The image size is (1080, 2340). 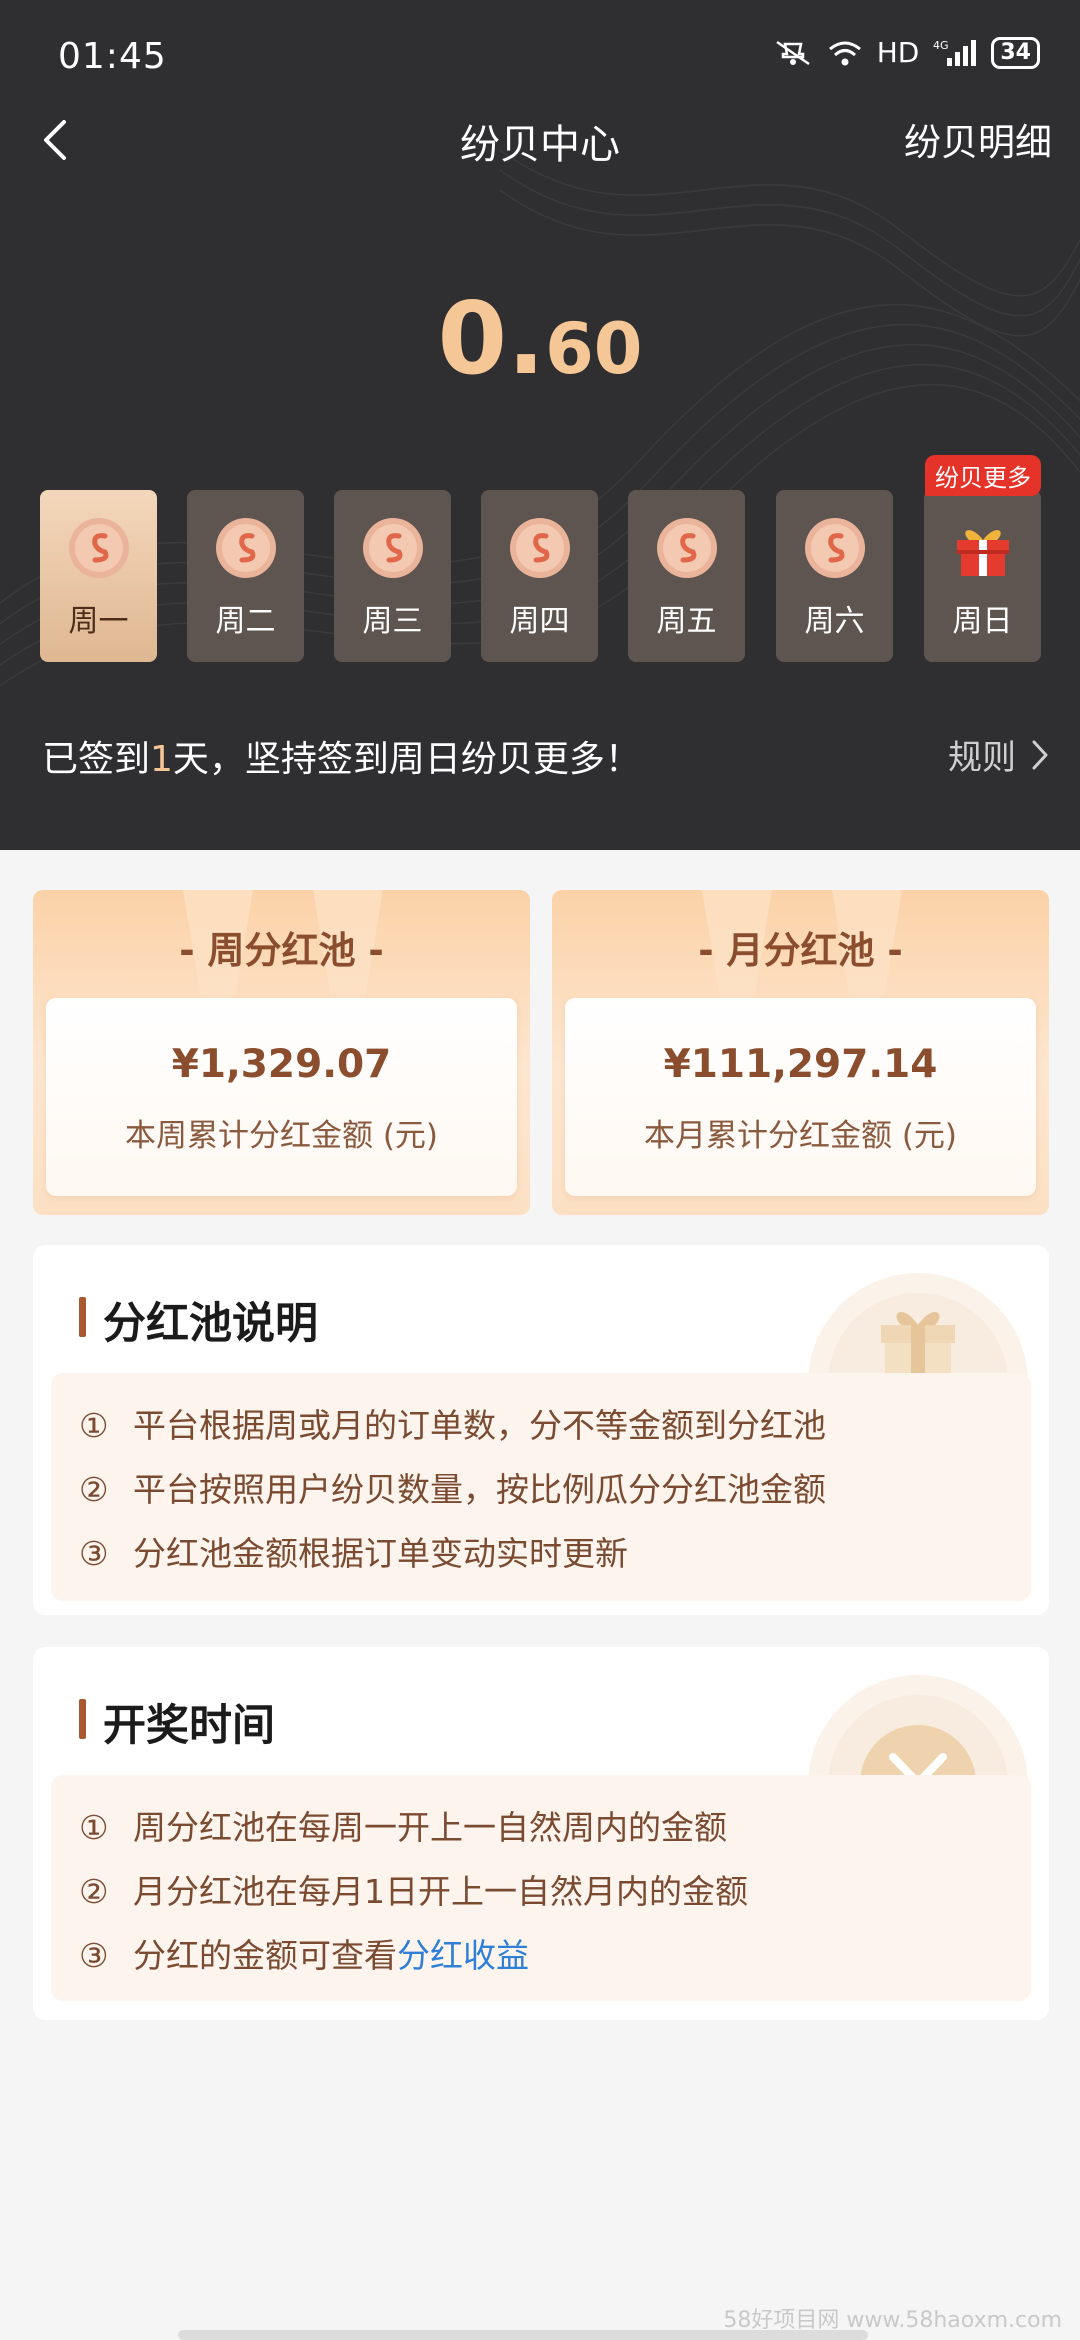 I want to click on svg-text: 4G, so click(x=941, y=45).